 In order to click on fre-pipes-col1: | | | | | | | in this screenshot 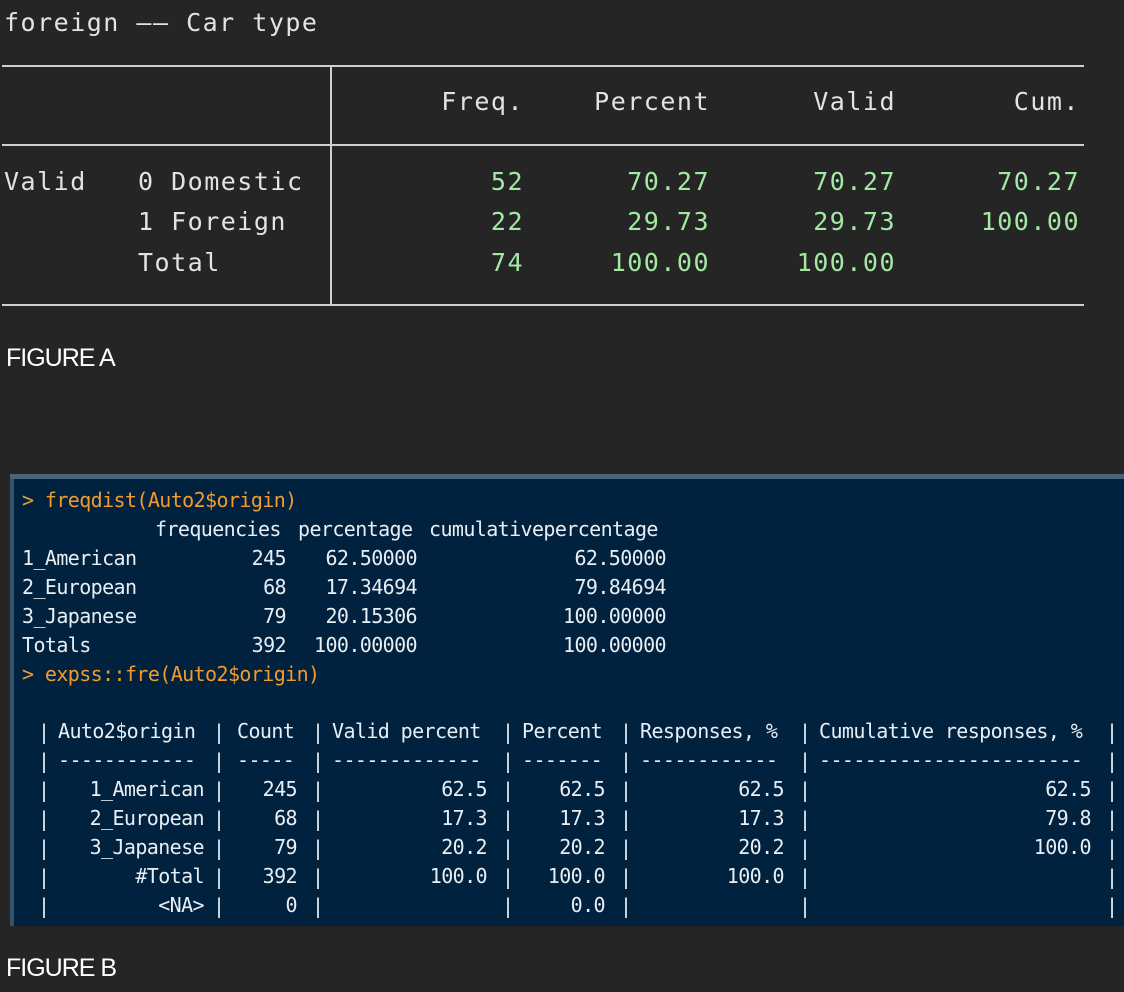, I will do `click(219, 819)`.